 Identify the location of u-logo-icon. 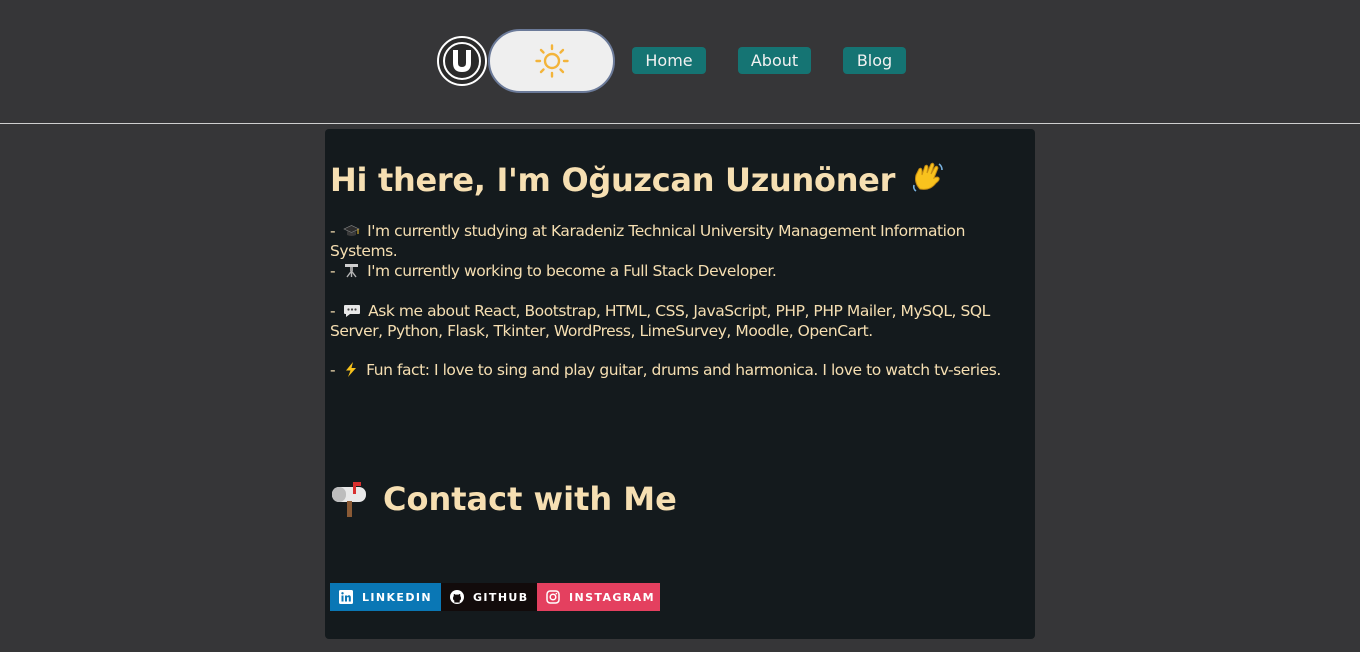
(462, 61).